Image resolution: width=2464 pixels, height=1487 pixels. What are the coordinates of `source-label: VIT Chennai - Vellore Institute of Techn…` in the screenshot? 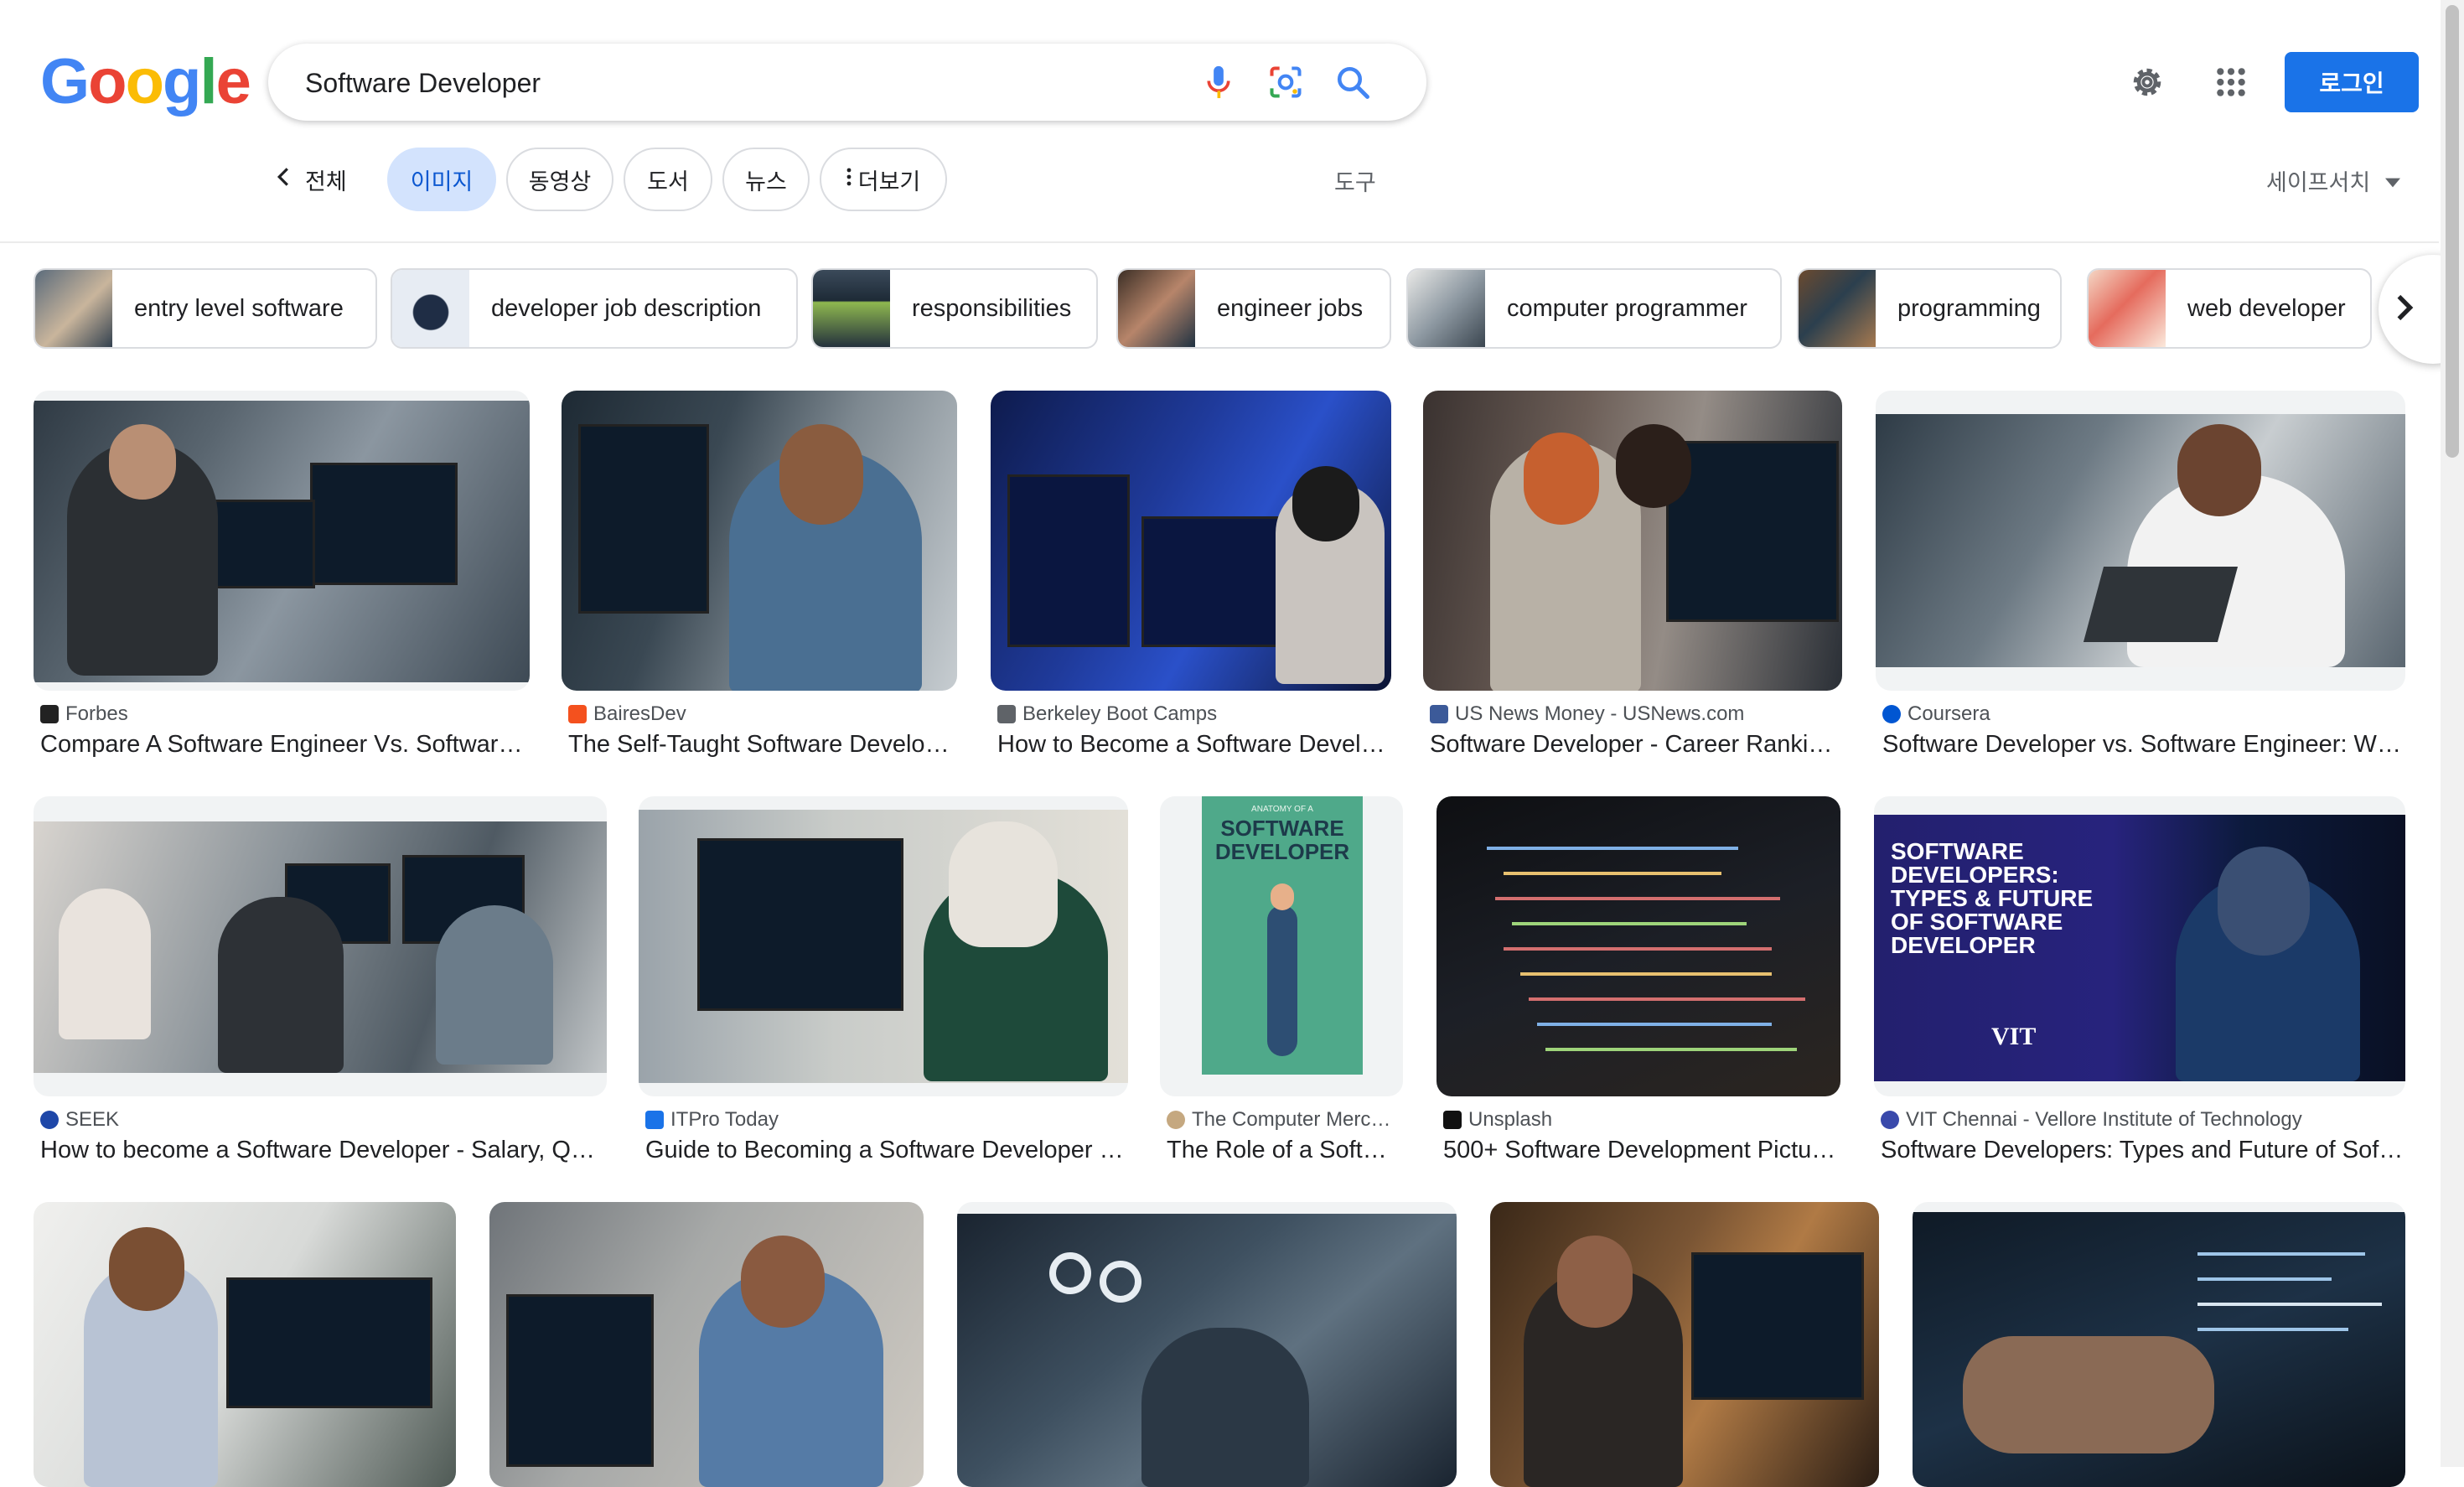 It's located at (2104, 1119).